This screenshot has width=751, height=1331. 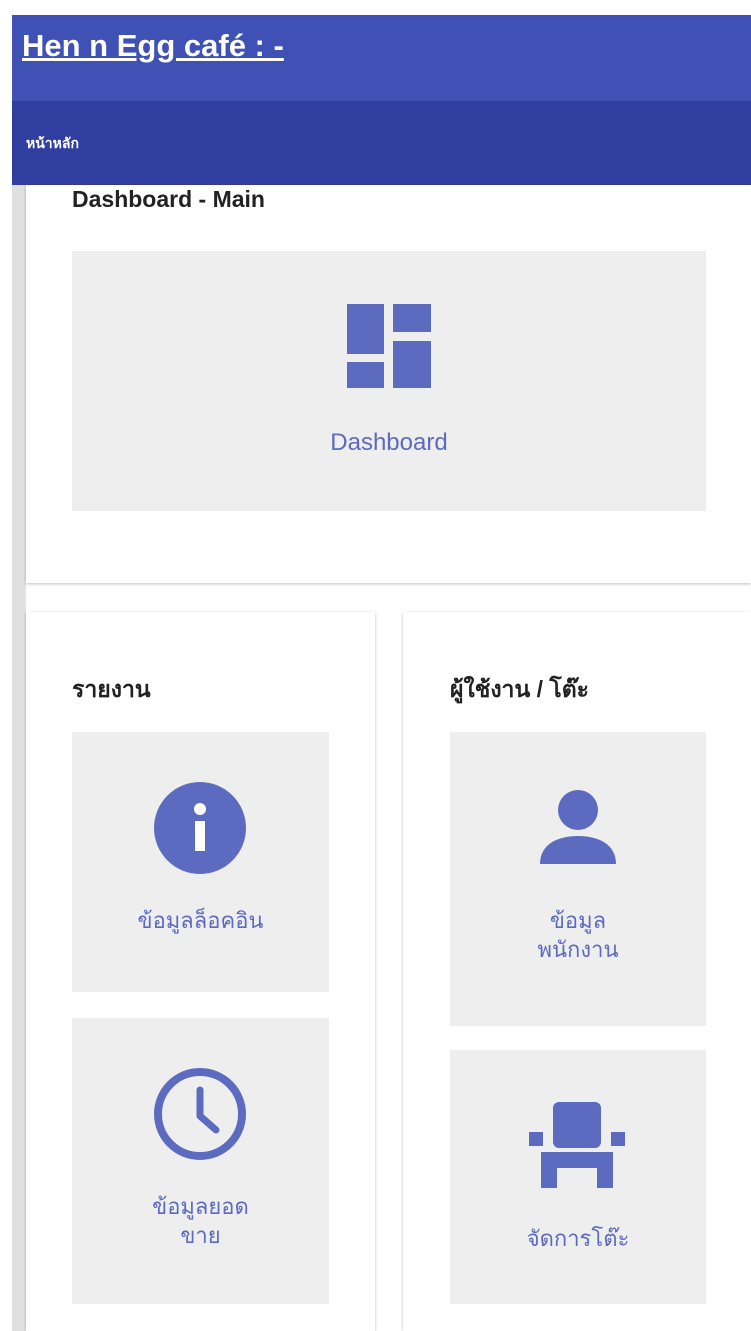 I want to click on sidebar-strip, so click(x=19, y=758).